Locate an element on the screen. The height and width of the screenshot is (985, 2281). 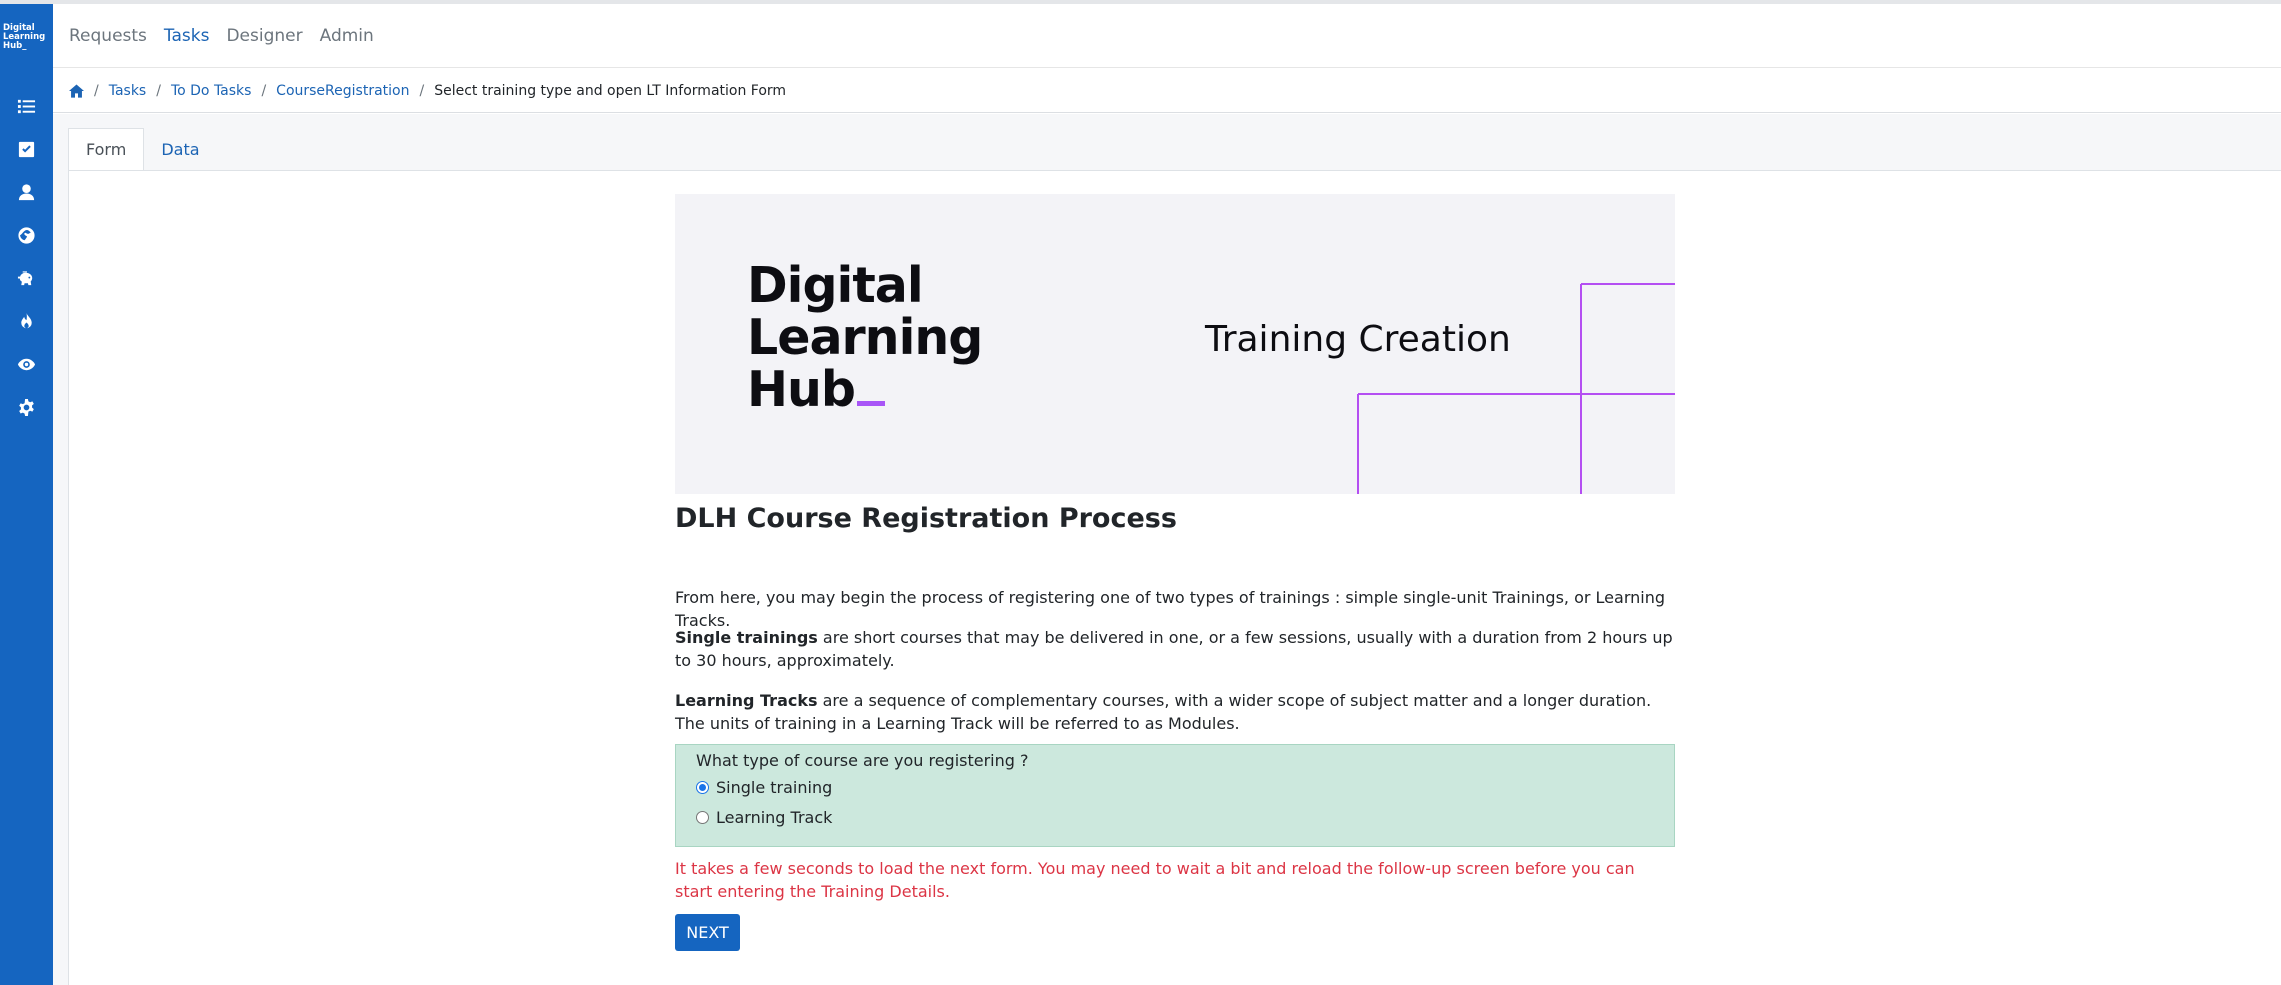
option-learning-track: Learning Track is located at coordinates (764, 817).